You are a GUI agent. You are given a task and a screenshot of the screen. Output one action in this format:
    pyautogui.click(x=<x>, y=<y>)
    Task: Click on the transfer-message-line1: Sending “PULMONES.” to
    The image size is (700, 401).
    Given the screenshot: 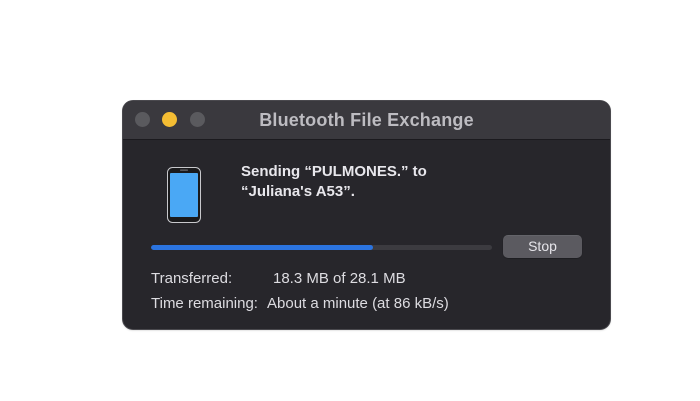 What is the action you would take?
    pyautogui.click(x=334, y=171)
    